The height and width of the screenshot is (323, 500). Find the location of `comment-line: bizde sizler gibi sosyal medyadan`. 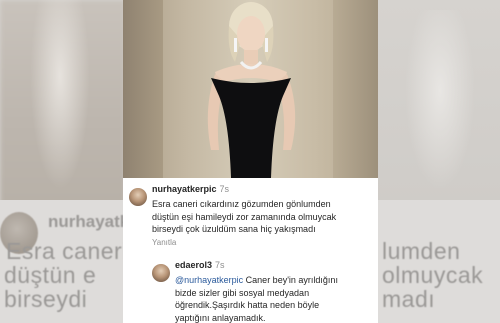

comment-line: bizde sizler gibi sosyal medyadan is located at coordinates (242, 292).